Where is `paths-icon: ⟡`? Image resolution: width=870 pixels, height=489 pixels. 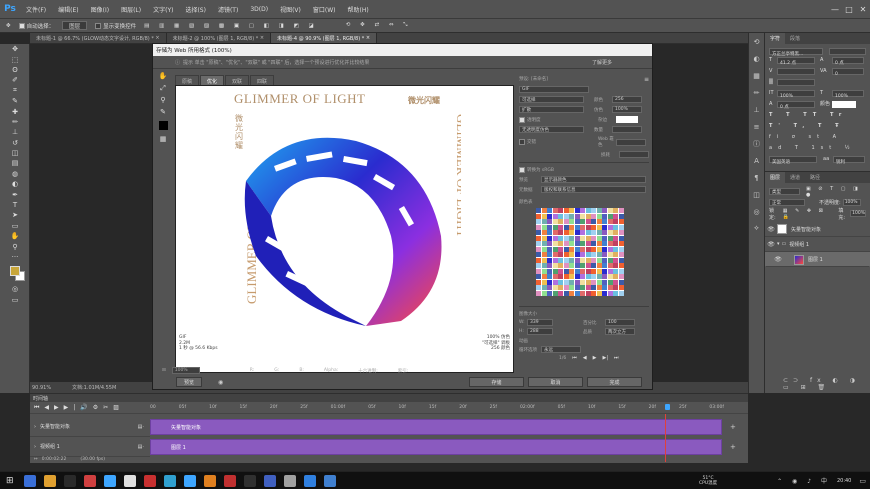
paths-icon: ⟡ is located at coordinates (756, 228).